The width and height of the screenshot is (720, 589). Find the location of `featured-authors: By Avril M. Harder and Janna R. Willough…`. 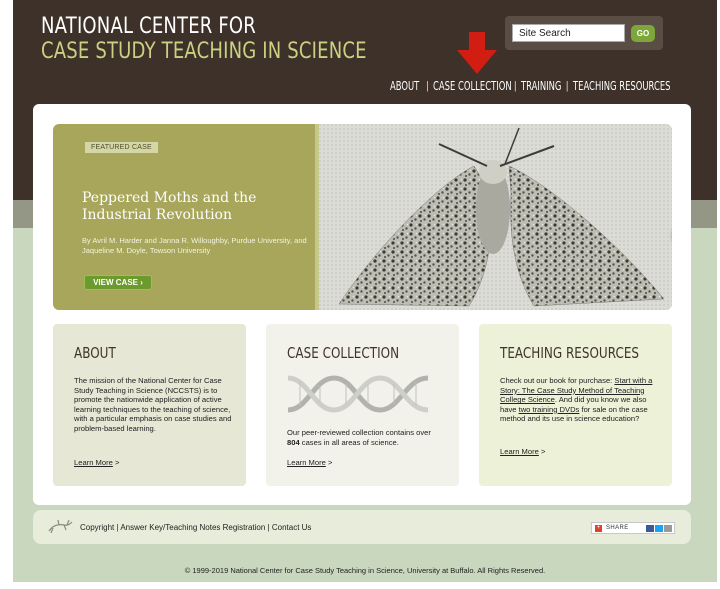

featured-authors: By Avril M. Harder and Janna R. Willough… is located at coordinates (194, 245).